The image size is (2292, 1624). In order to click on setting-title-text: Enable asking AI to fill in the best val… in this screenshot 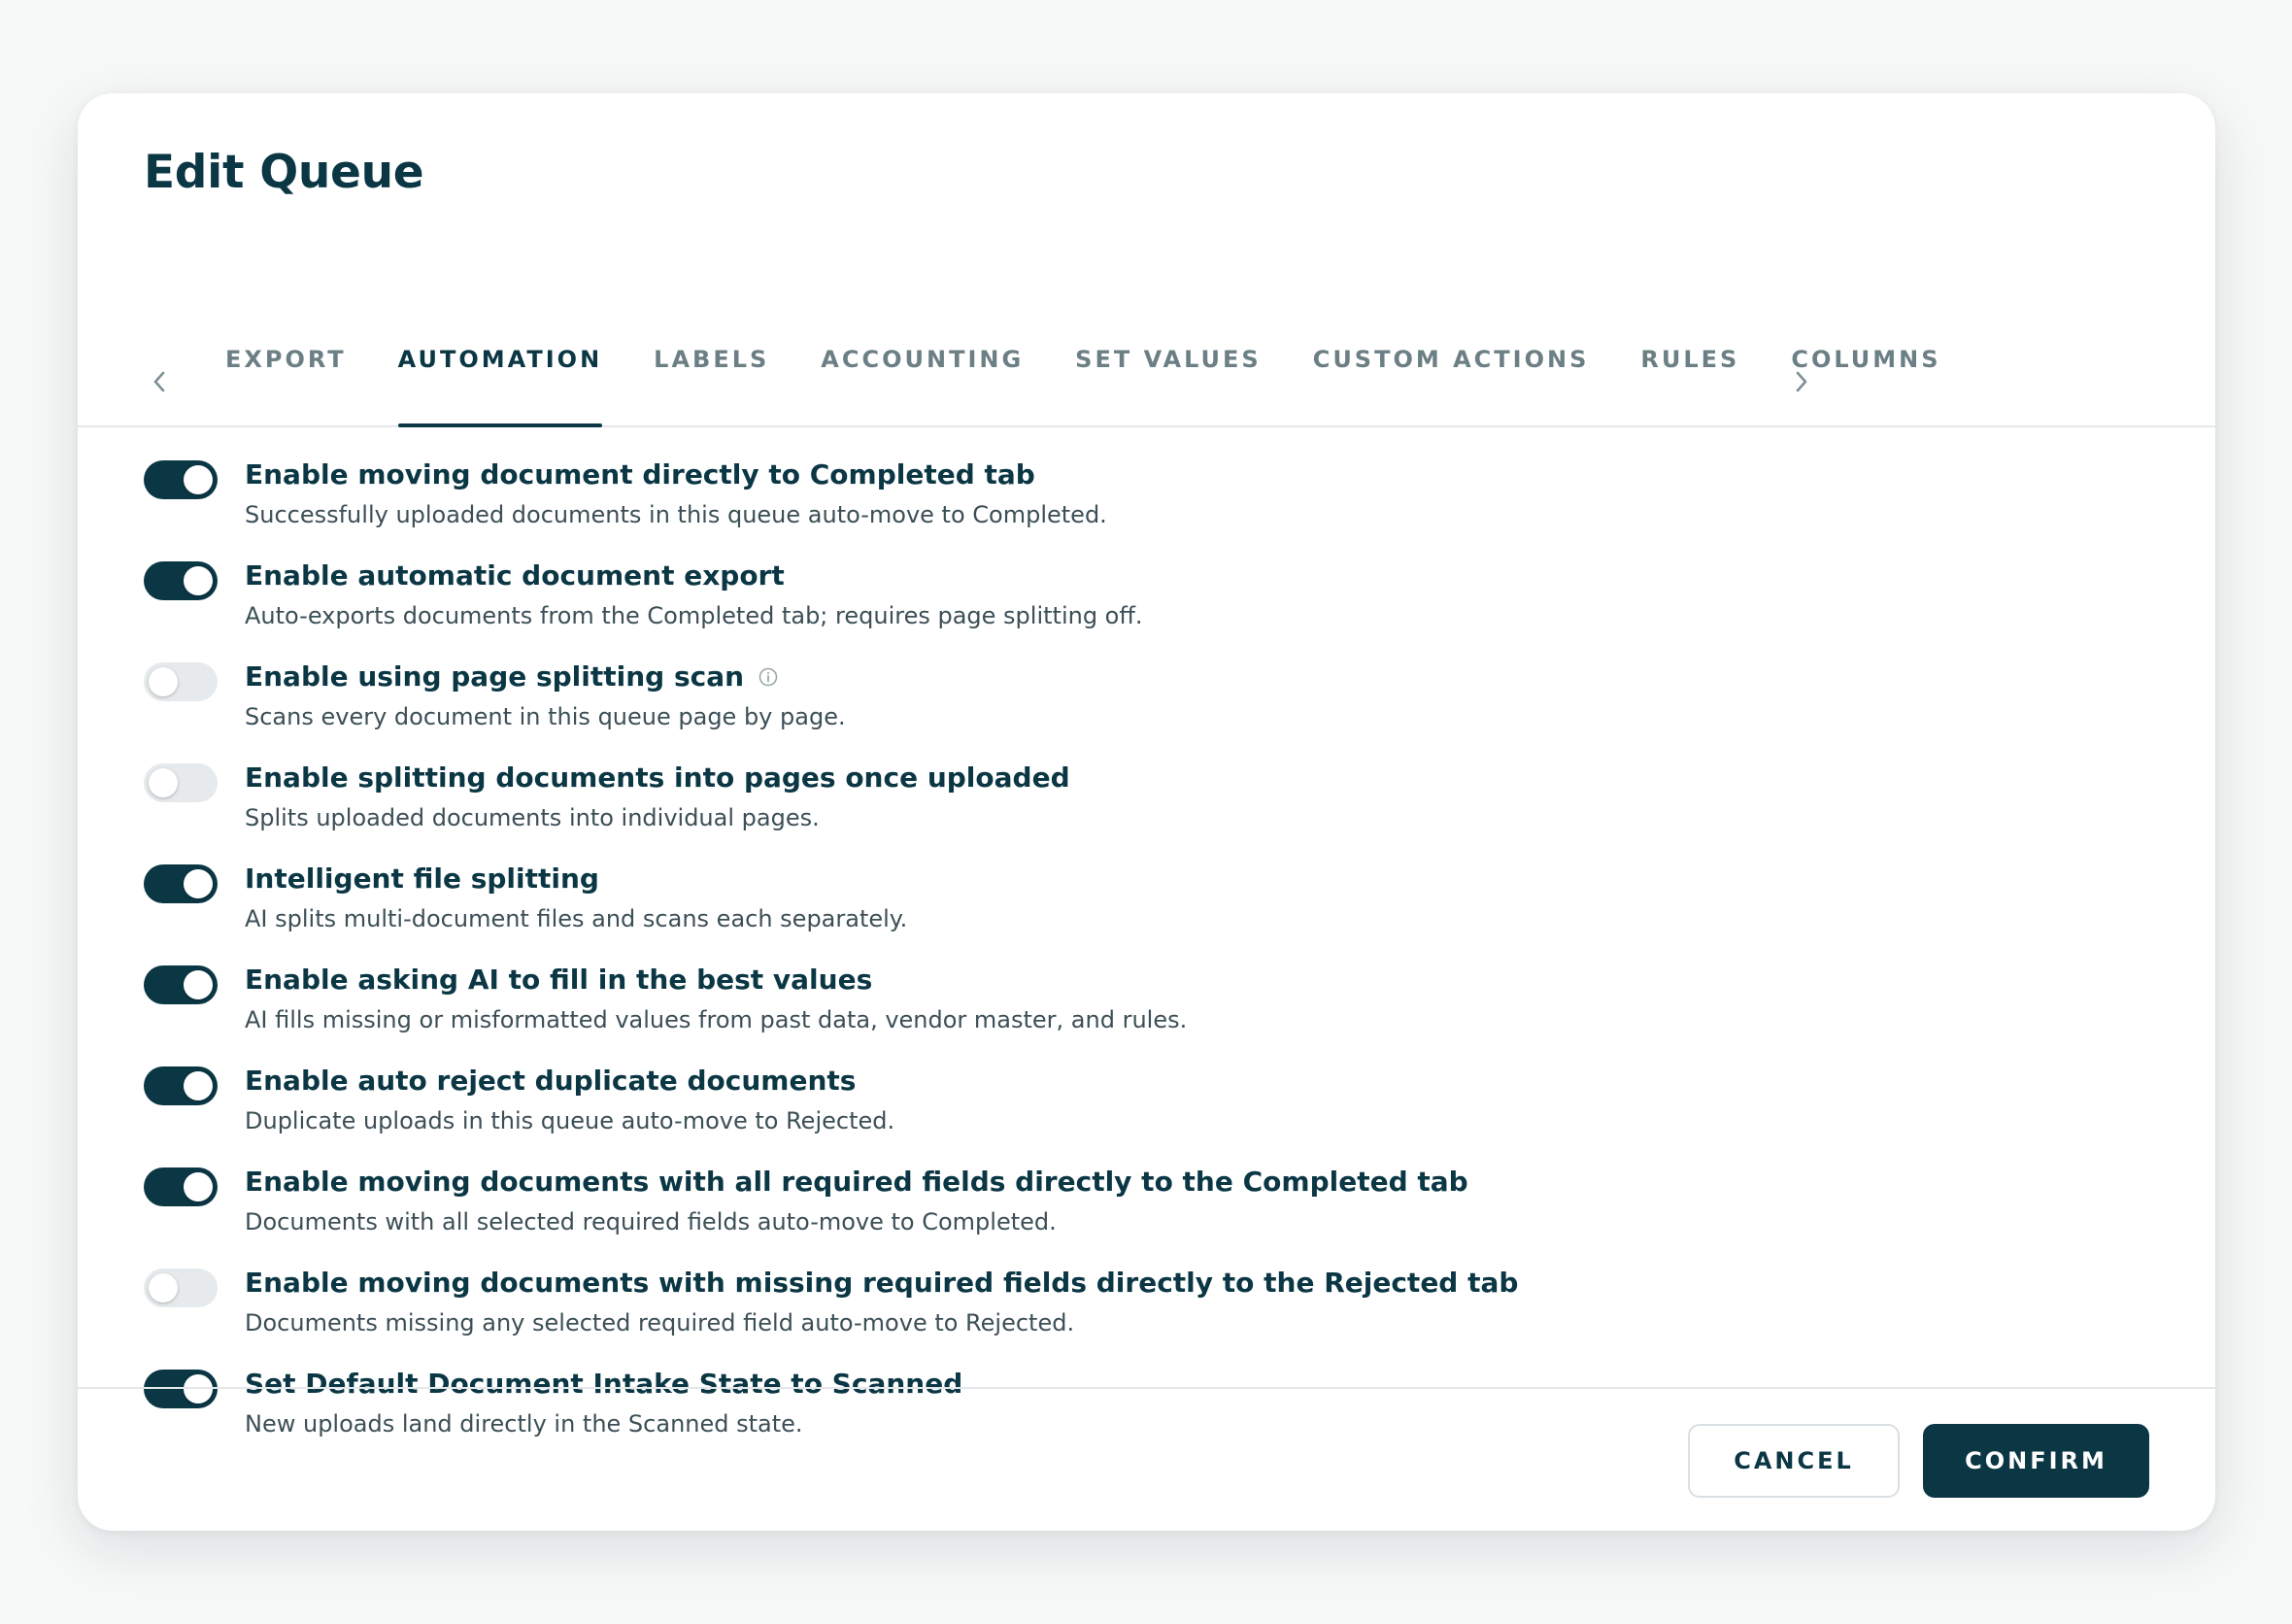, I will do `click(559, 980)`.